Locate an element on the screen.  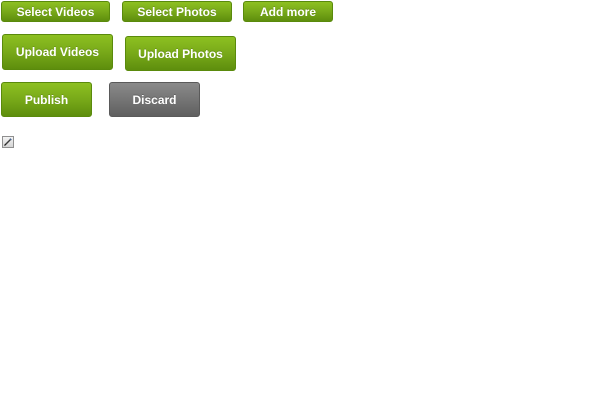
add-more-button: Add more is located at coordinates (288, 11).